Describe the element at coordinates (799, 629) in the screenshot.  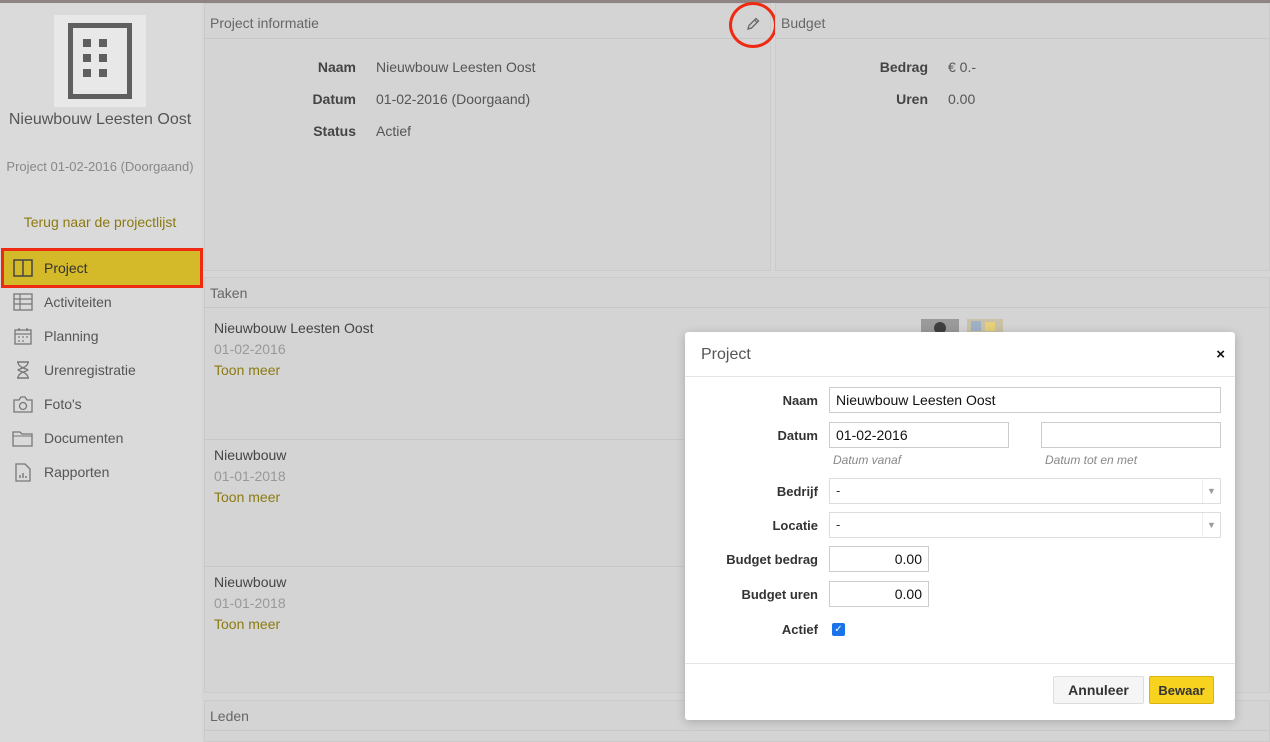
I see `actief-label: Actief` at that location.